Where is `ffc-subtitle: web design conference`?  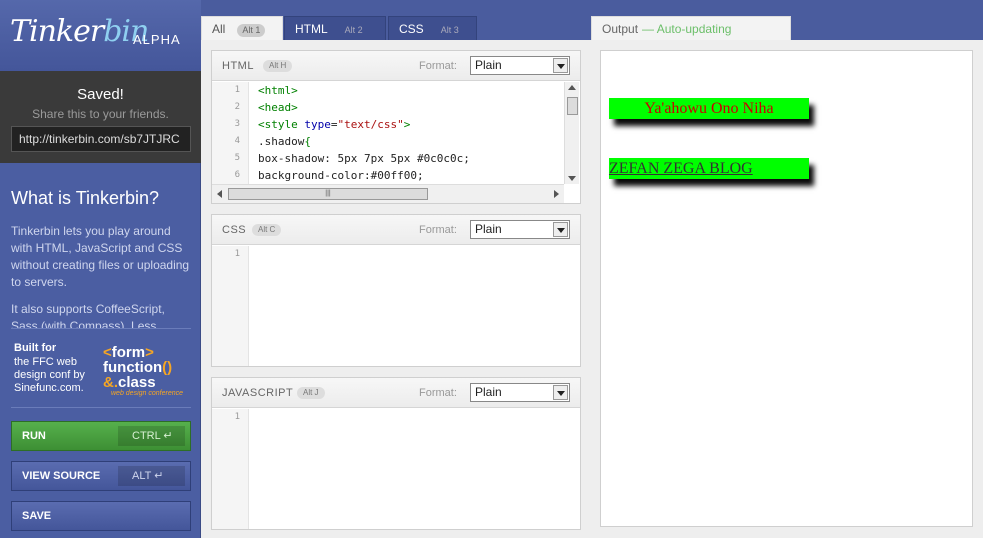
ffc-subtitle: web design conference is located at coordinates (147, 393).